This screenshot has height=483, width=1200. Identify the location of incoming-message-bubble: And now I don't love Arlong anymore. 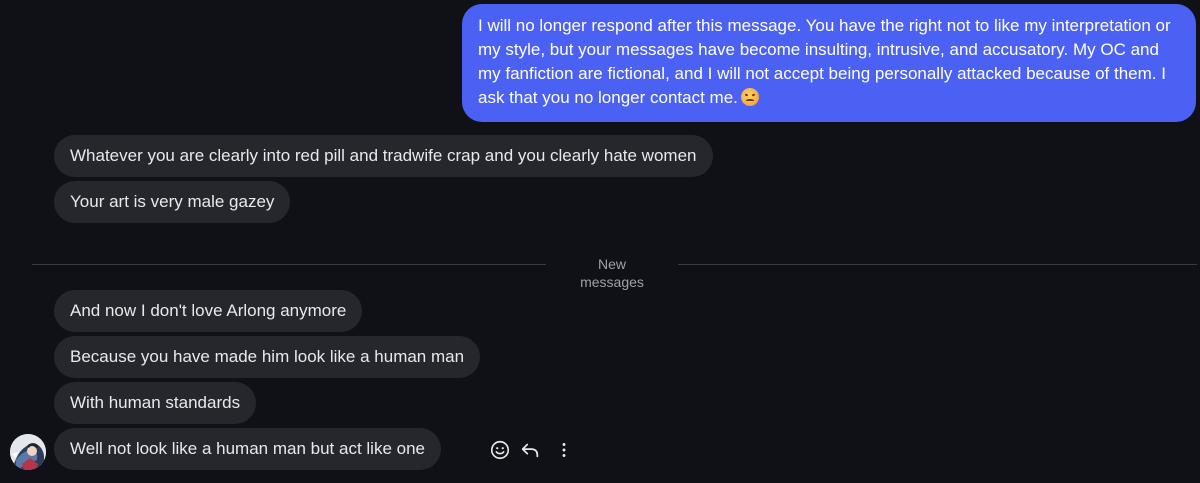
(208, 311).